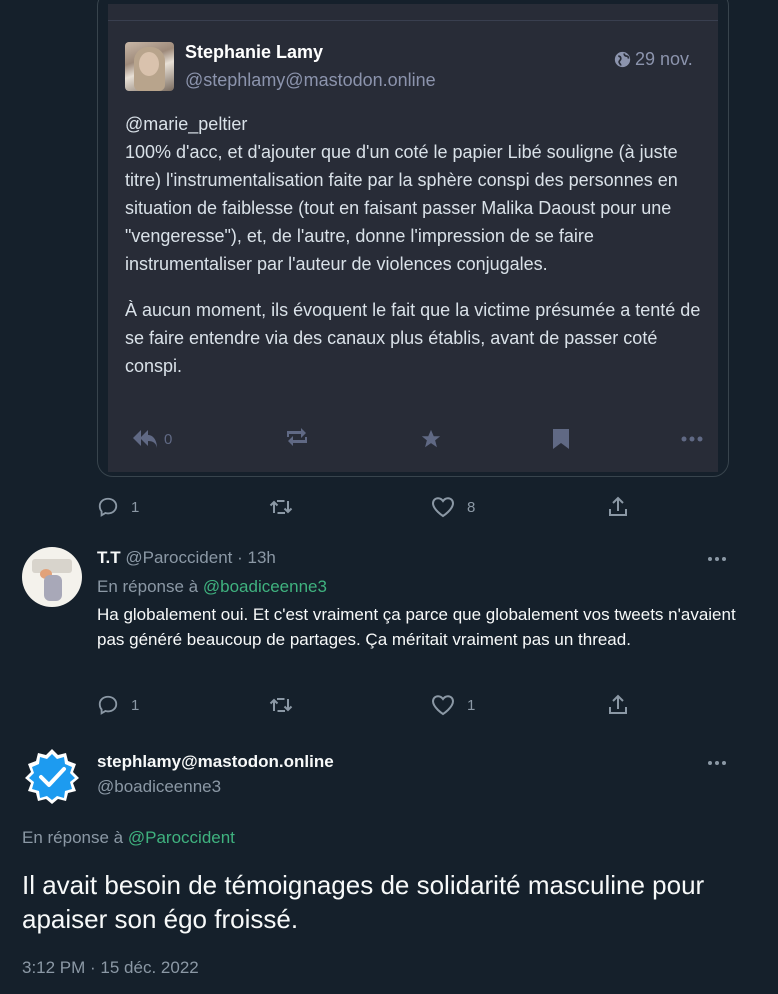 The image size is (778, 994). What do you see at coordinates (149, 66) in the screenshot?
I see `mastodon-author-avatar` at bounding box center [149, 66].